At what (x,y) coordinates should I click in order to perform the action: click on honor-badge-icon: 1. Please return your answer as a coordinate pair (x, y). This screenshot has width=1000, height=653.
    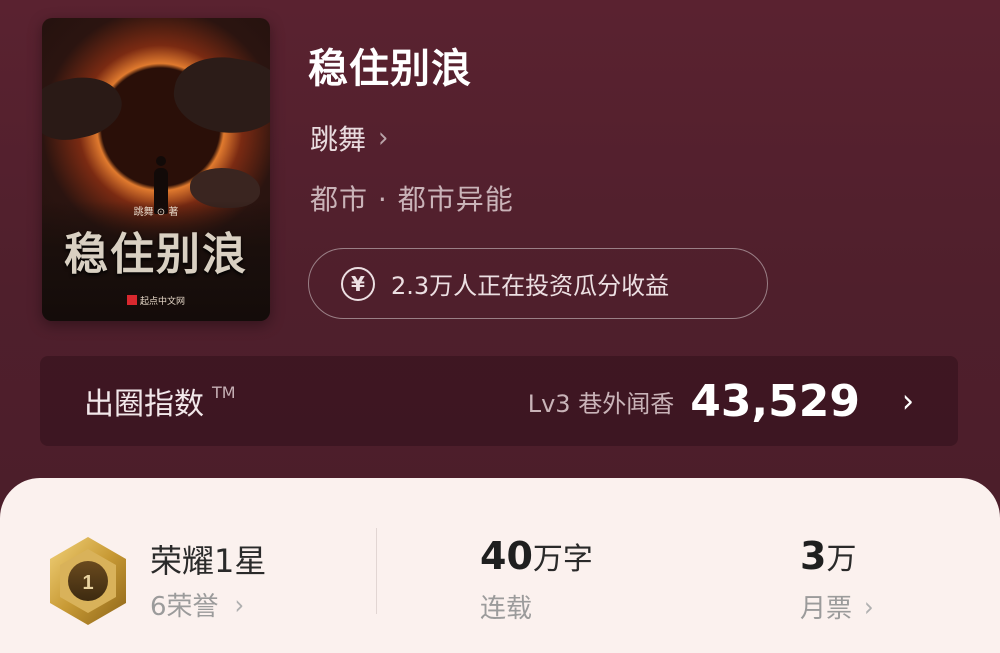
    Looking at the image, I should click on (88, 581).